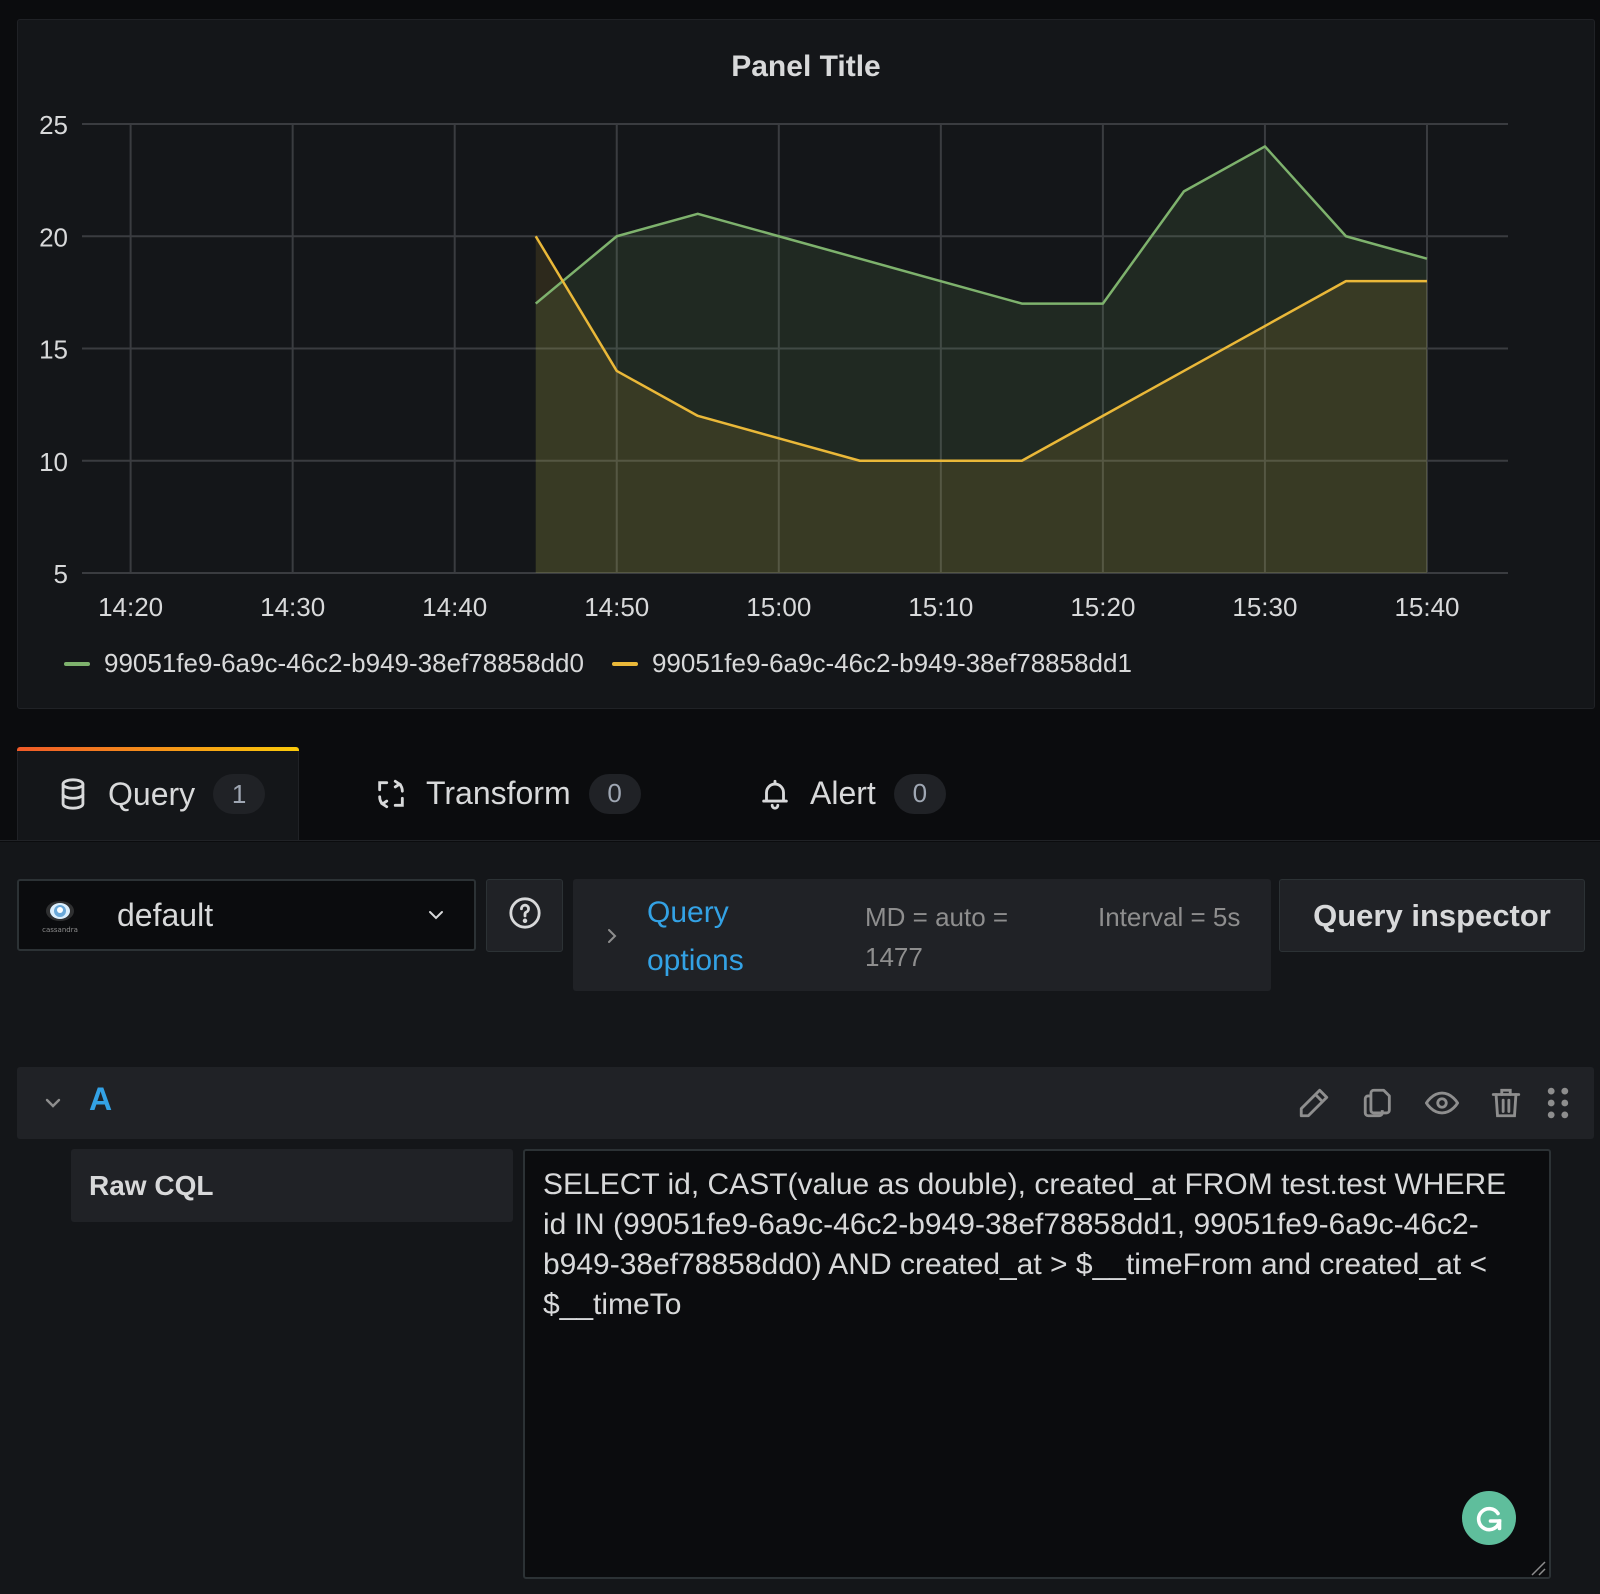 The width and height of the screenshot is (1600, 1594). I want to click on chevron-down-icon, so click(436, 915).